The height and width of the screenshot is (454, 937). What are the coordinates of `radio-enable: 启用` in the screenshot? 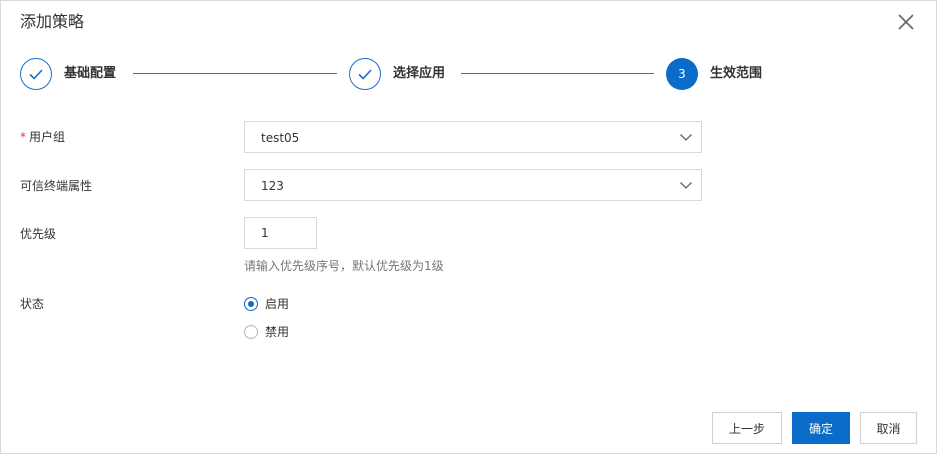 It's located at (266, 304).